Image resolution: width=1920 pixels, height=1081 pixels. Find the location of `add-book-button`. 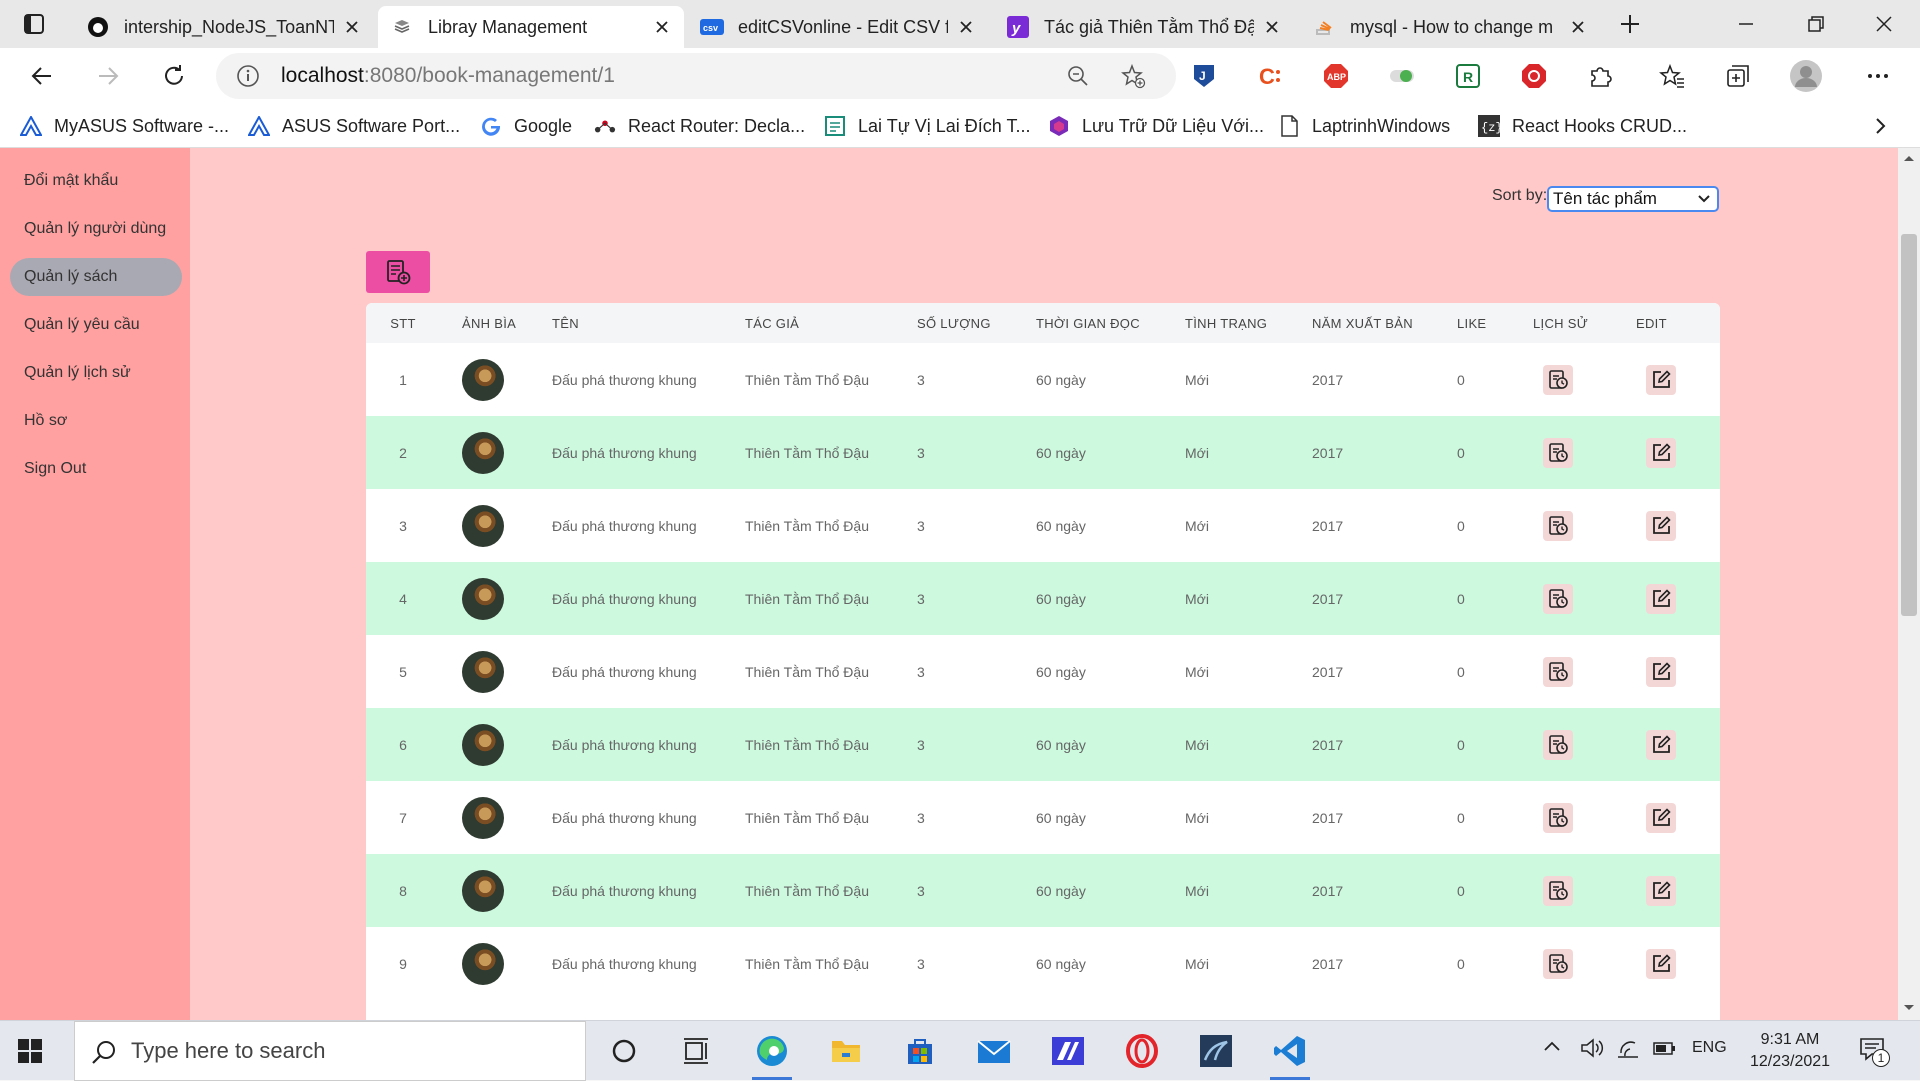

add-book-button is located at coordinates (398, 272).